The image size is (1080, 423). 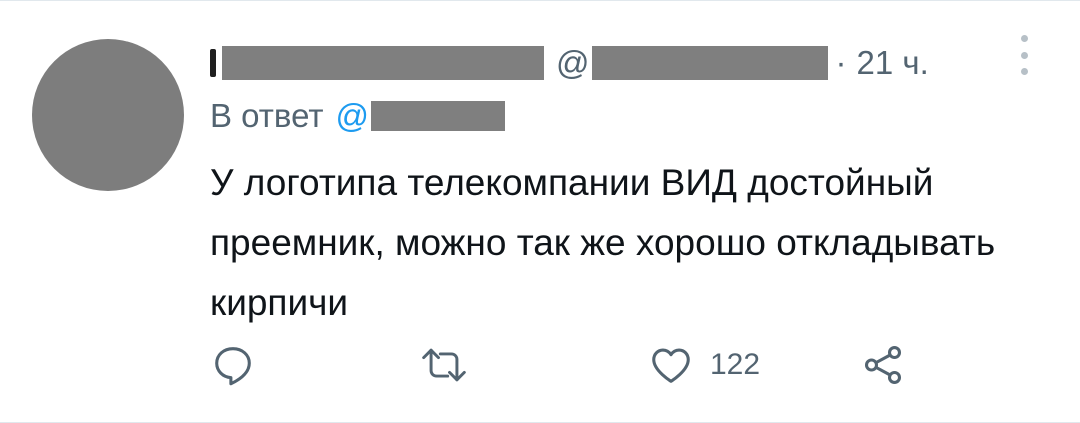 I want to click on display-name-redacted, so click(x=383, y=63).